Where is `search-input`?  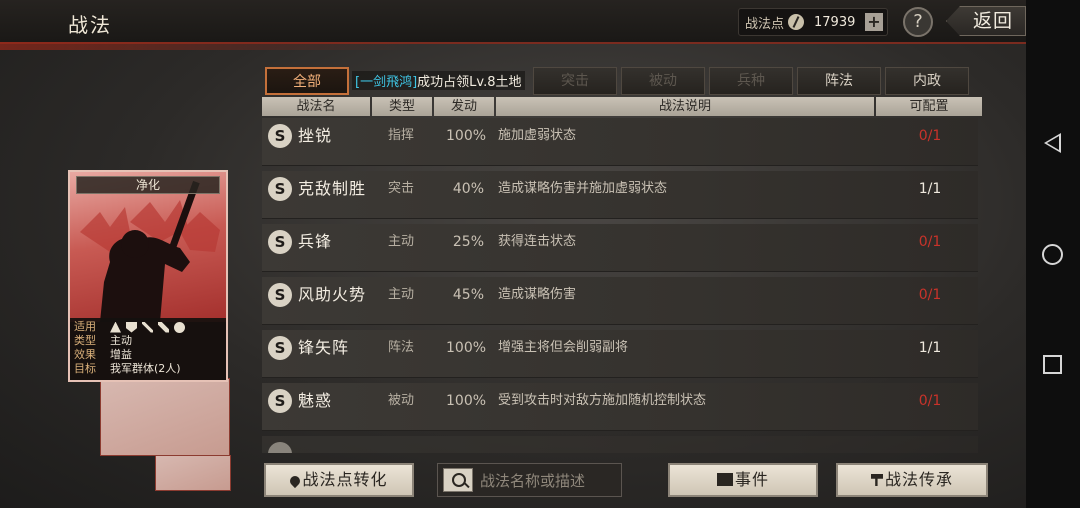
search-input is located at coordinates (549, 481).